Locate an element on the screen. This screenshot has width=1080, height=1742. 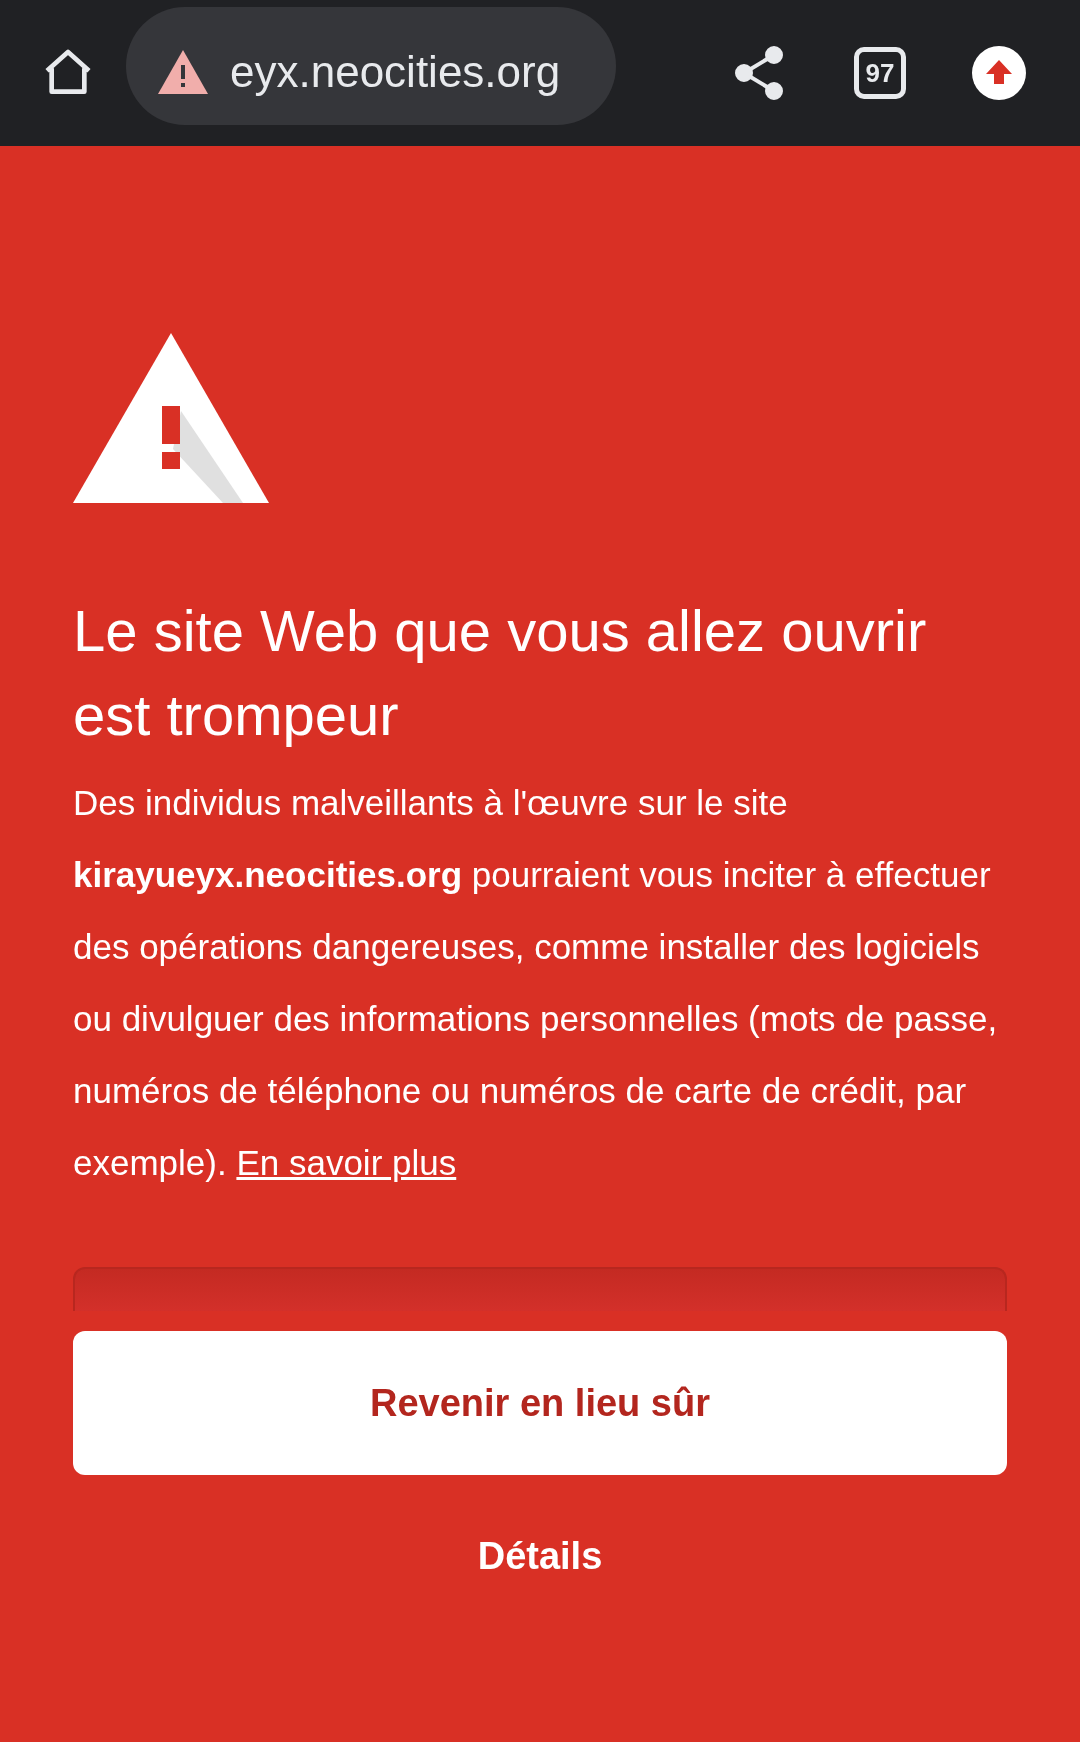
update-icon is located at coordinates (999, 73).